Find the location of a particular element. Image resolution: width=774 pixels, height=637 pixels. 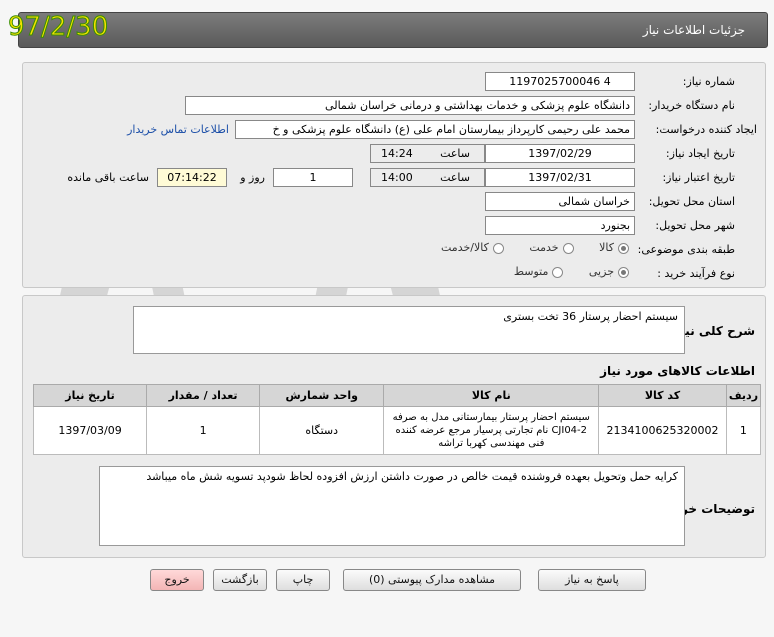

created-date-label: تاریخ ایجاد نیاز: is located at coordinates (700, 153).